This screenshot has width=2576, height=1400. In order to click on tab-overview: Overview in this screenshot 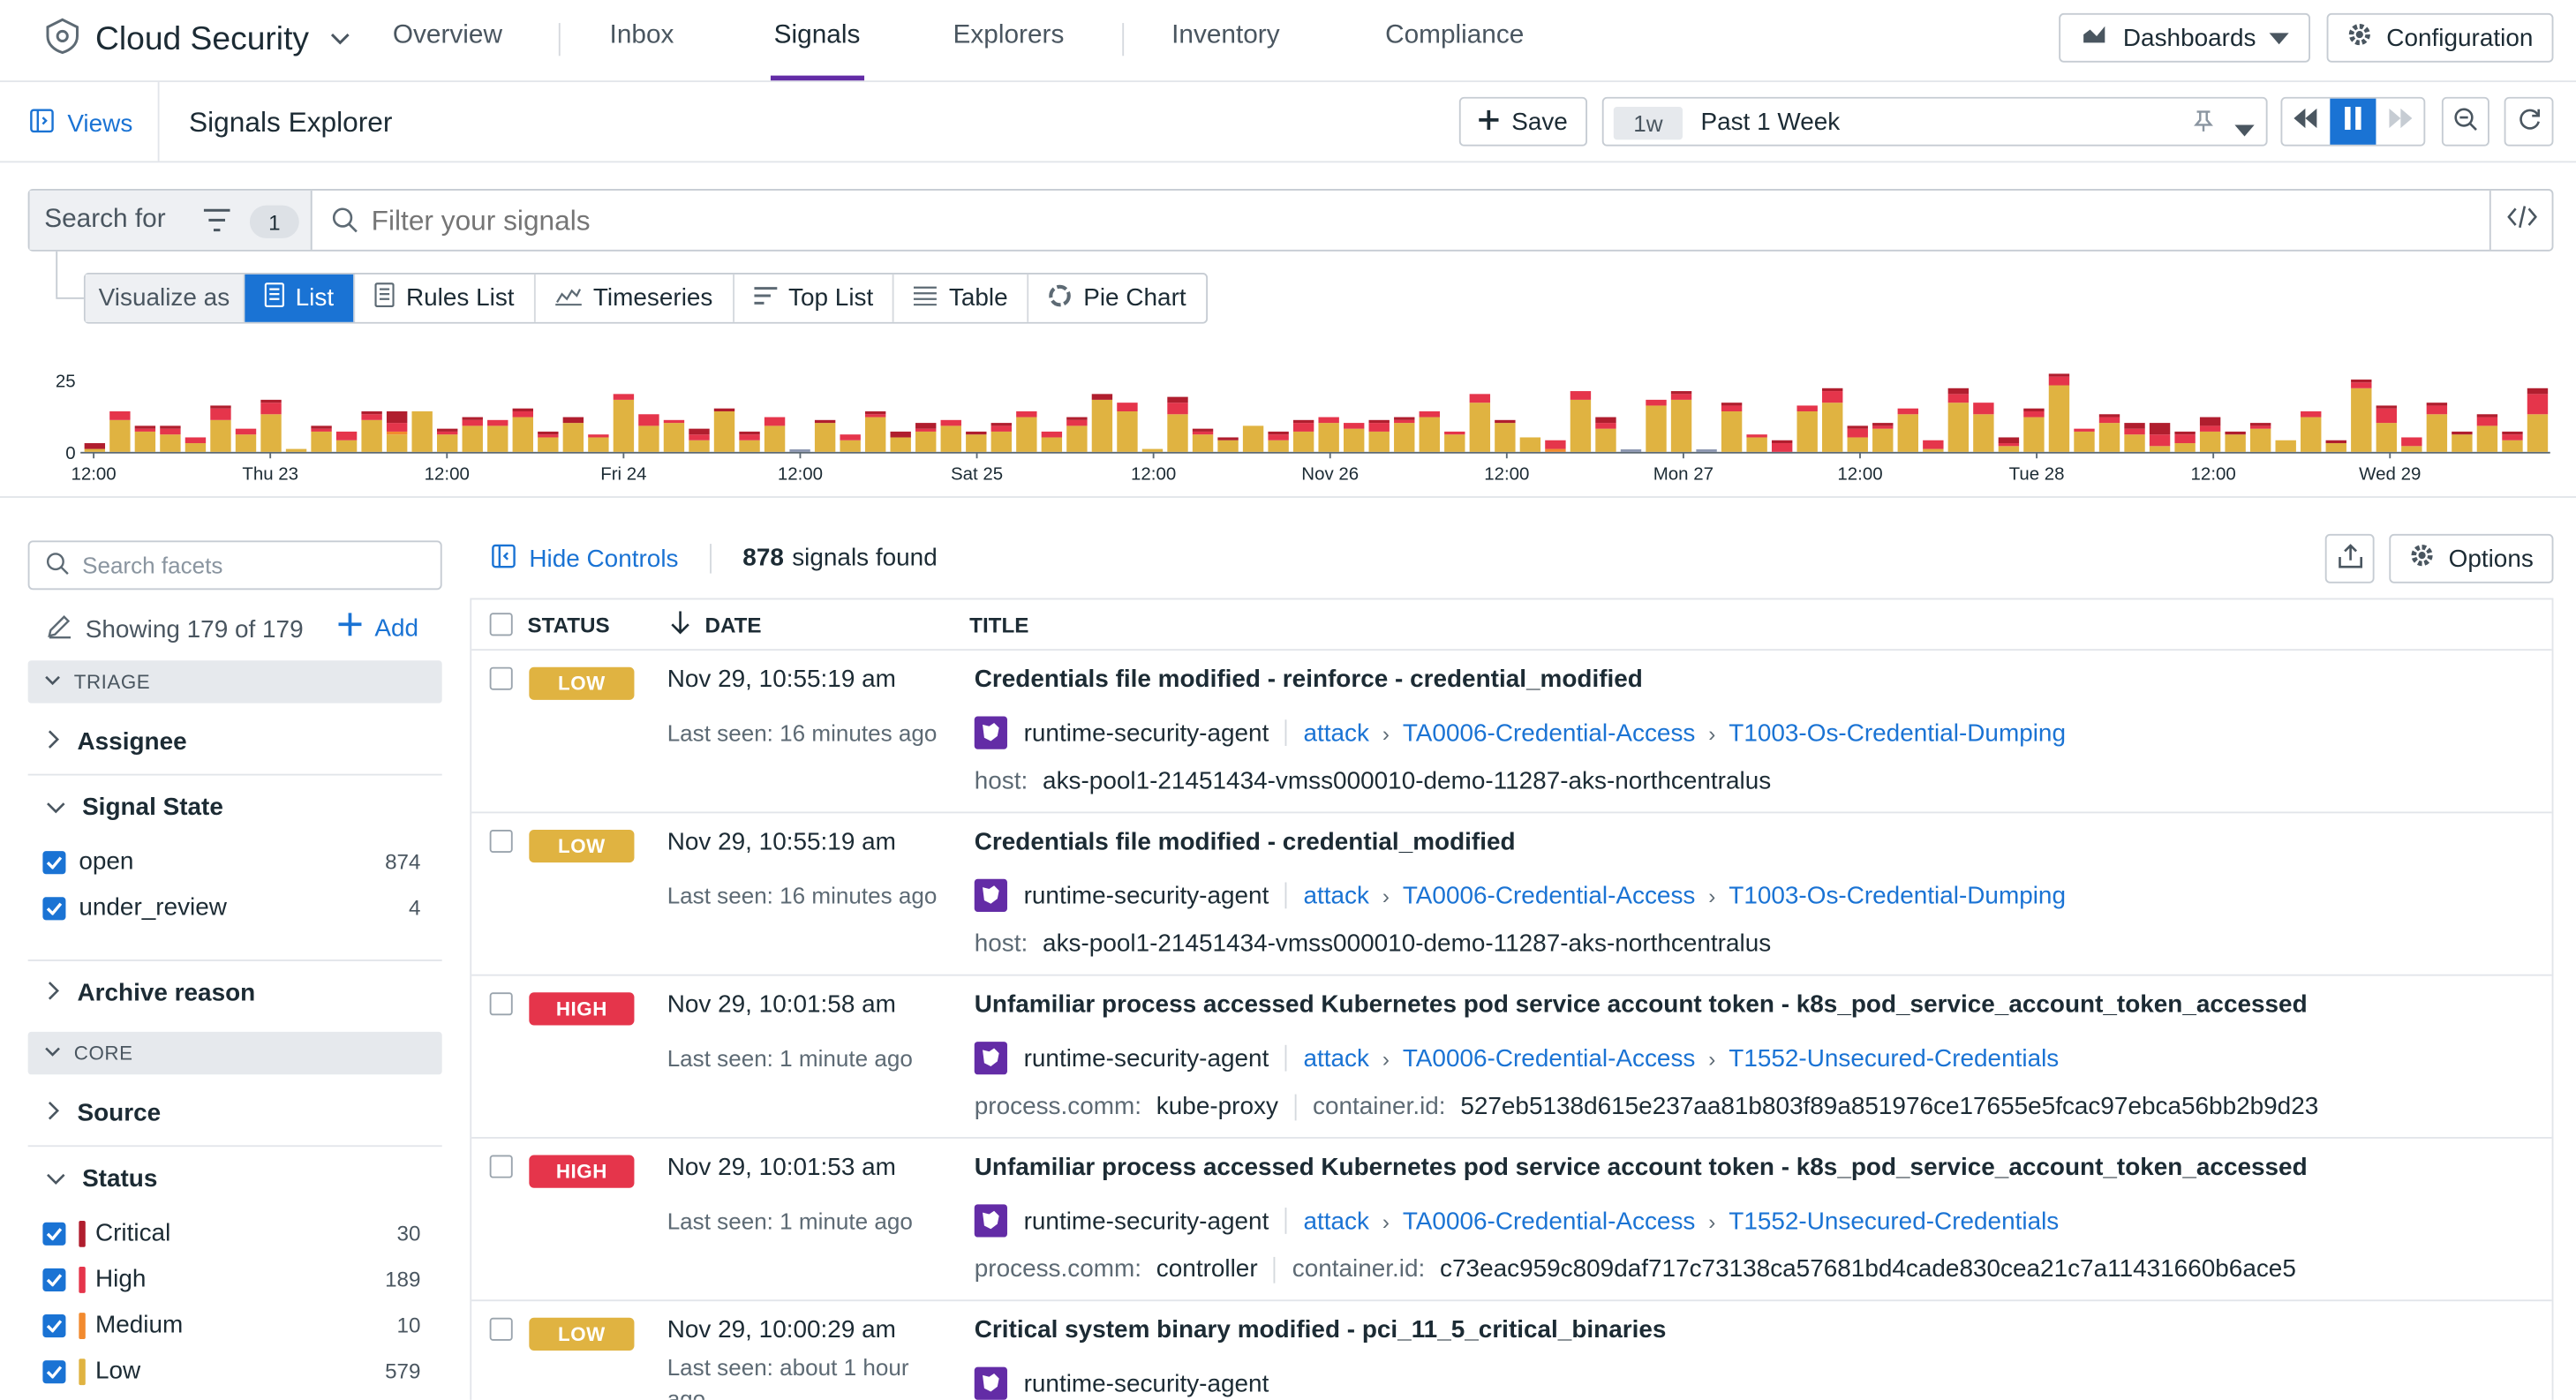, I will do `click(448, 36)`.